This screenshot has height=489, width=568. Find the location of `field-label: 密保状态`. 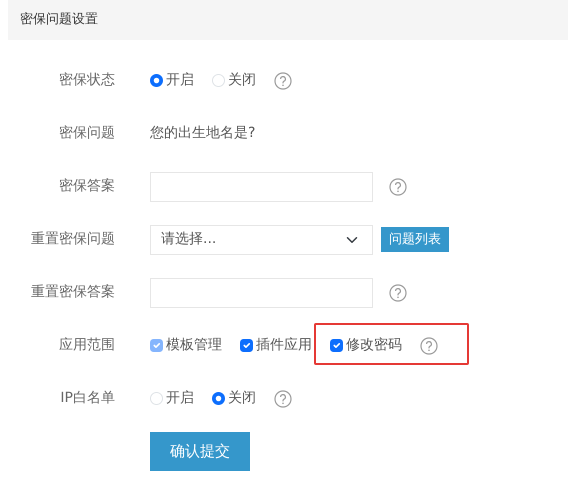

field-label: 密保状态 is located at coordinates (87, 80).